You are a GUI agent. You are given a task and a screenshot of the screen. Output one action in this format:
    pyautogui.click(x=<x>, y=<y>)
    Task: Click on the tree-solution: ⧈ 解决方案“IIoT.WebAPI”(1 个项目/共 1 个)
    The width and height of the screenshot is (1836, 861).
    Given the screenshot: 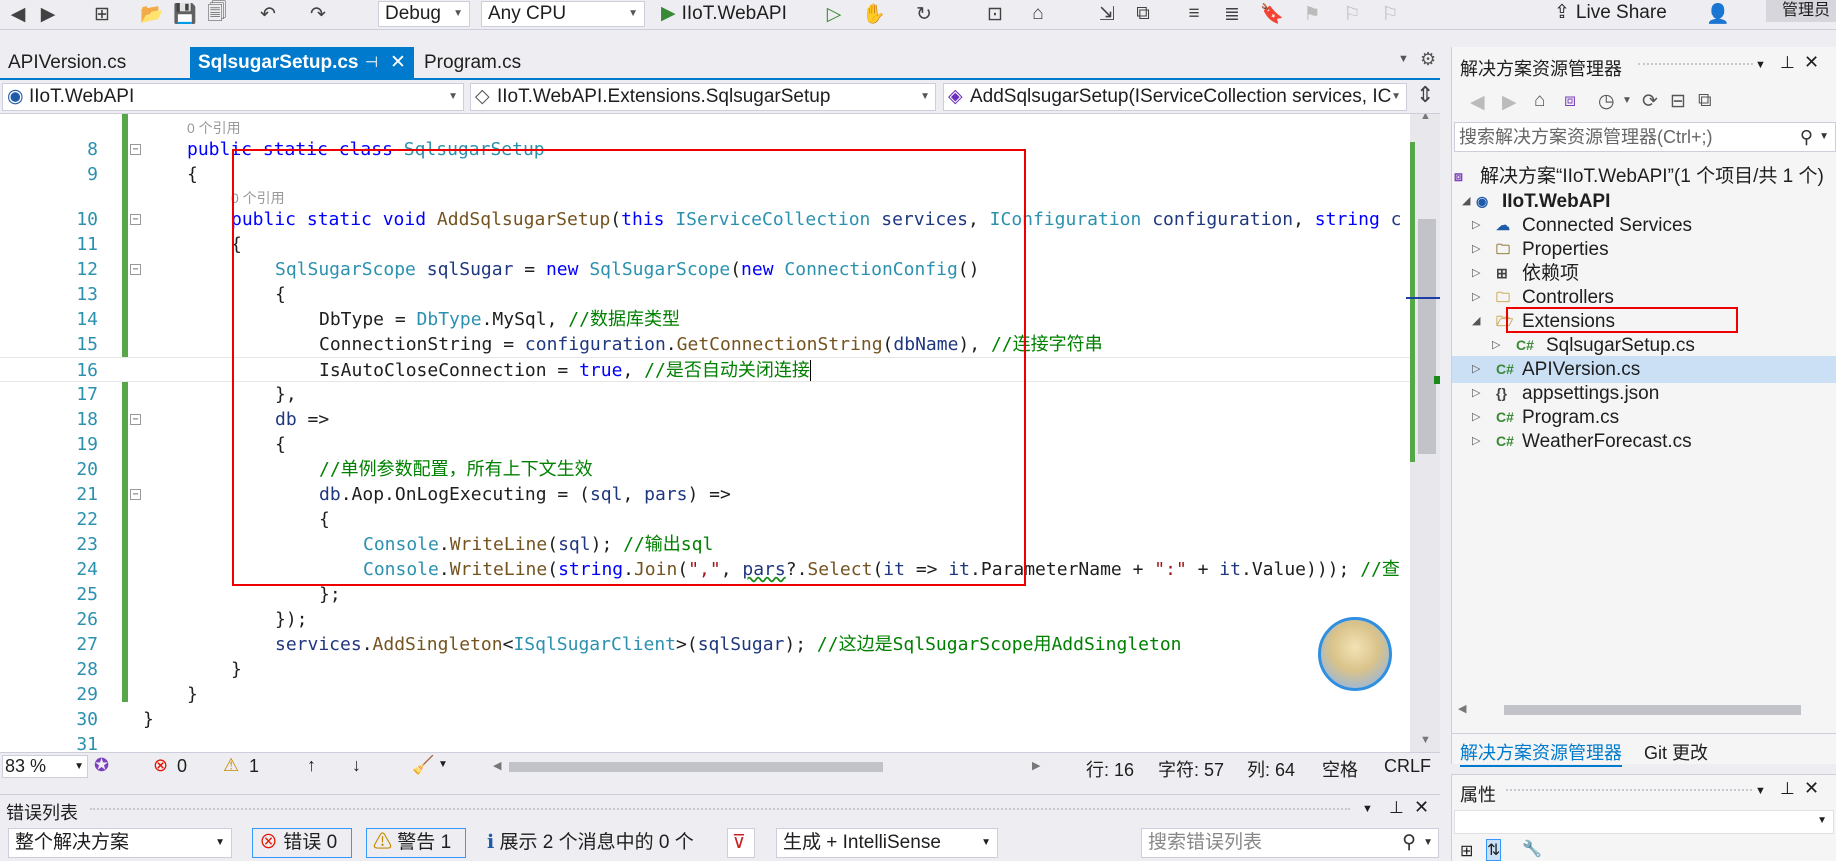 What is the action you would take?
    pyautogui.click(x=1644, y=176)
    